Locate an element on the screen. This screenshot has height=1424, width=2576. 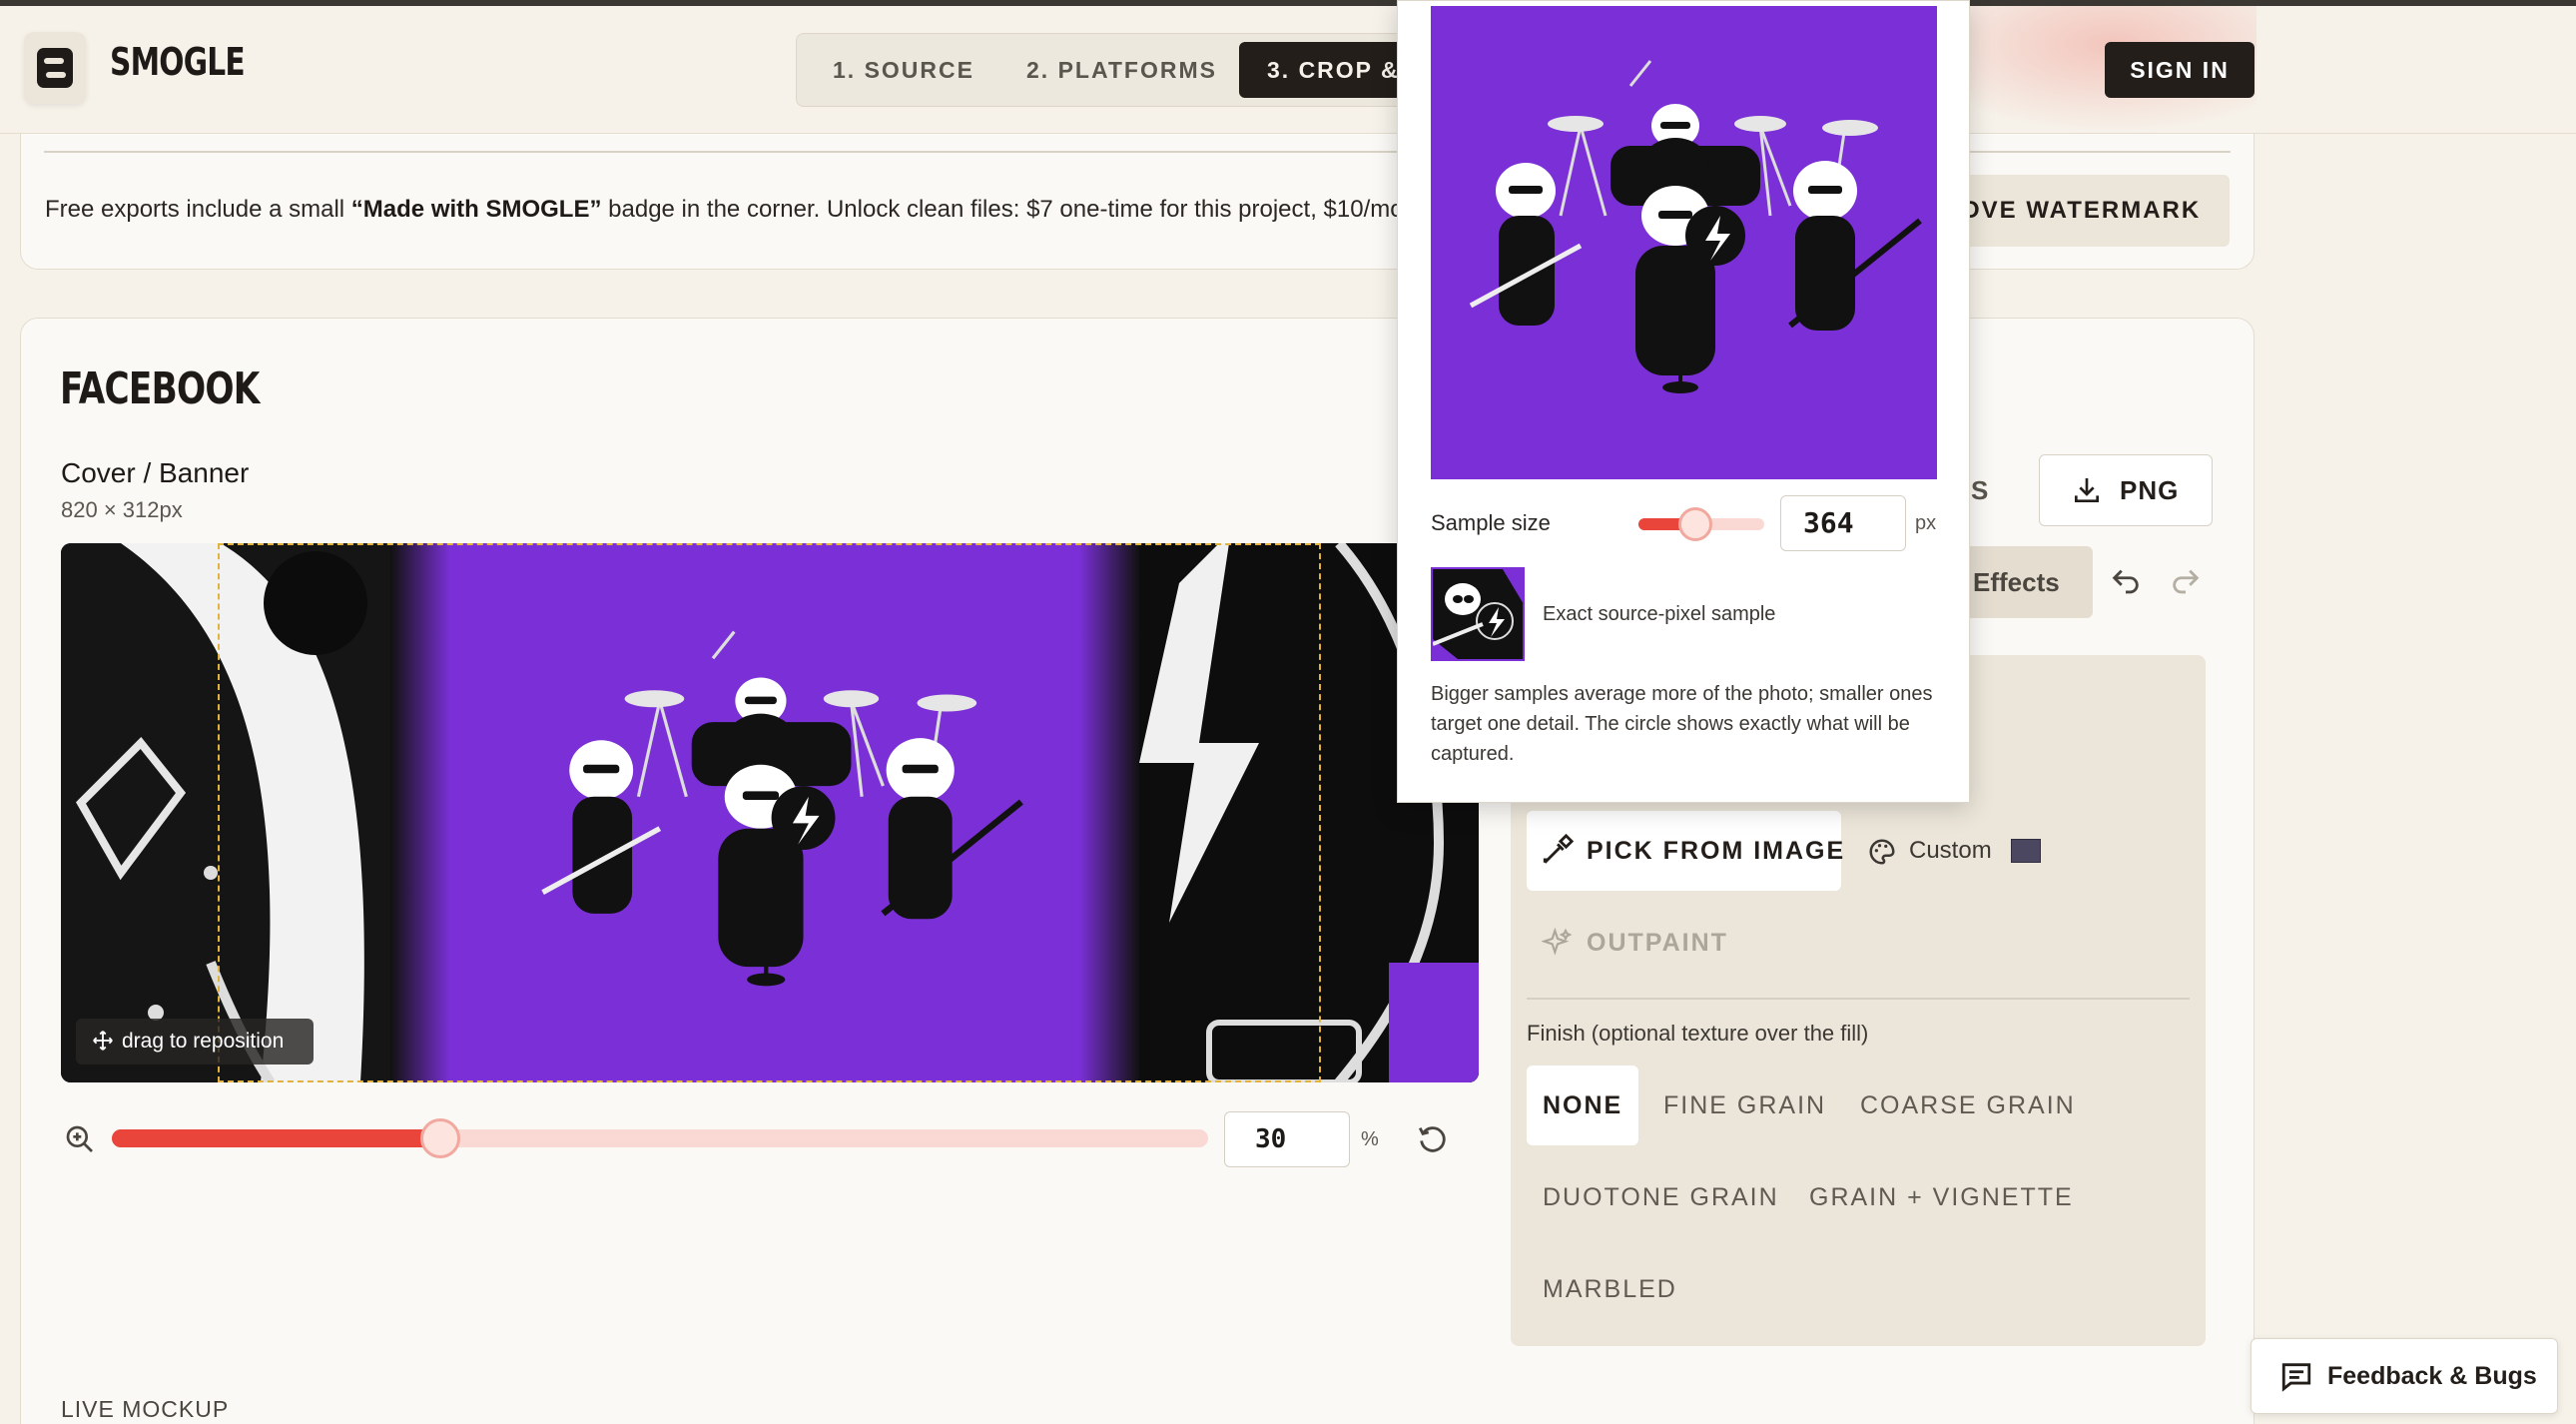
finish-label: Finish (optional texture over the fill) is located at coordinates (1698, 1033).